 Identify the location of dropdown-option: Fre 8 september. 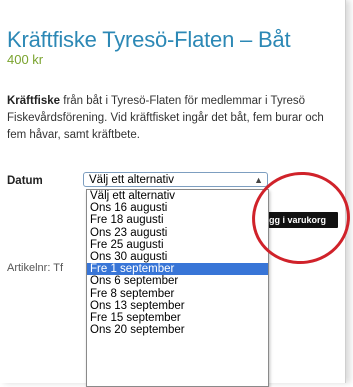
(177, 294).